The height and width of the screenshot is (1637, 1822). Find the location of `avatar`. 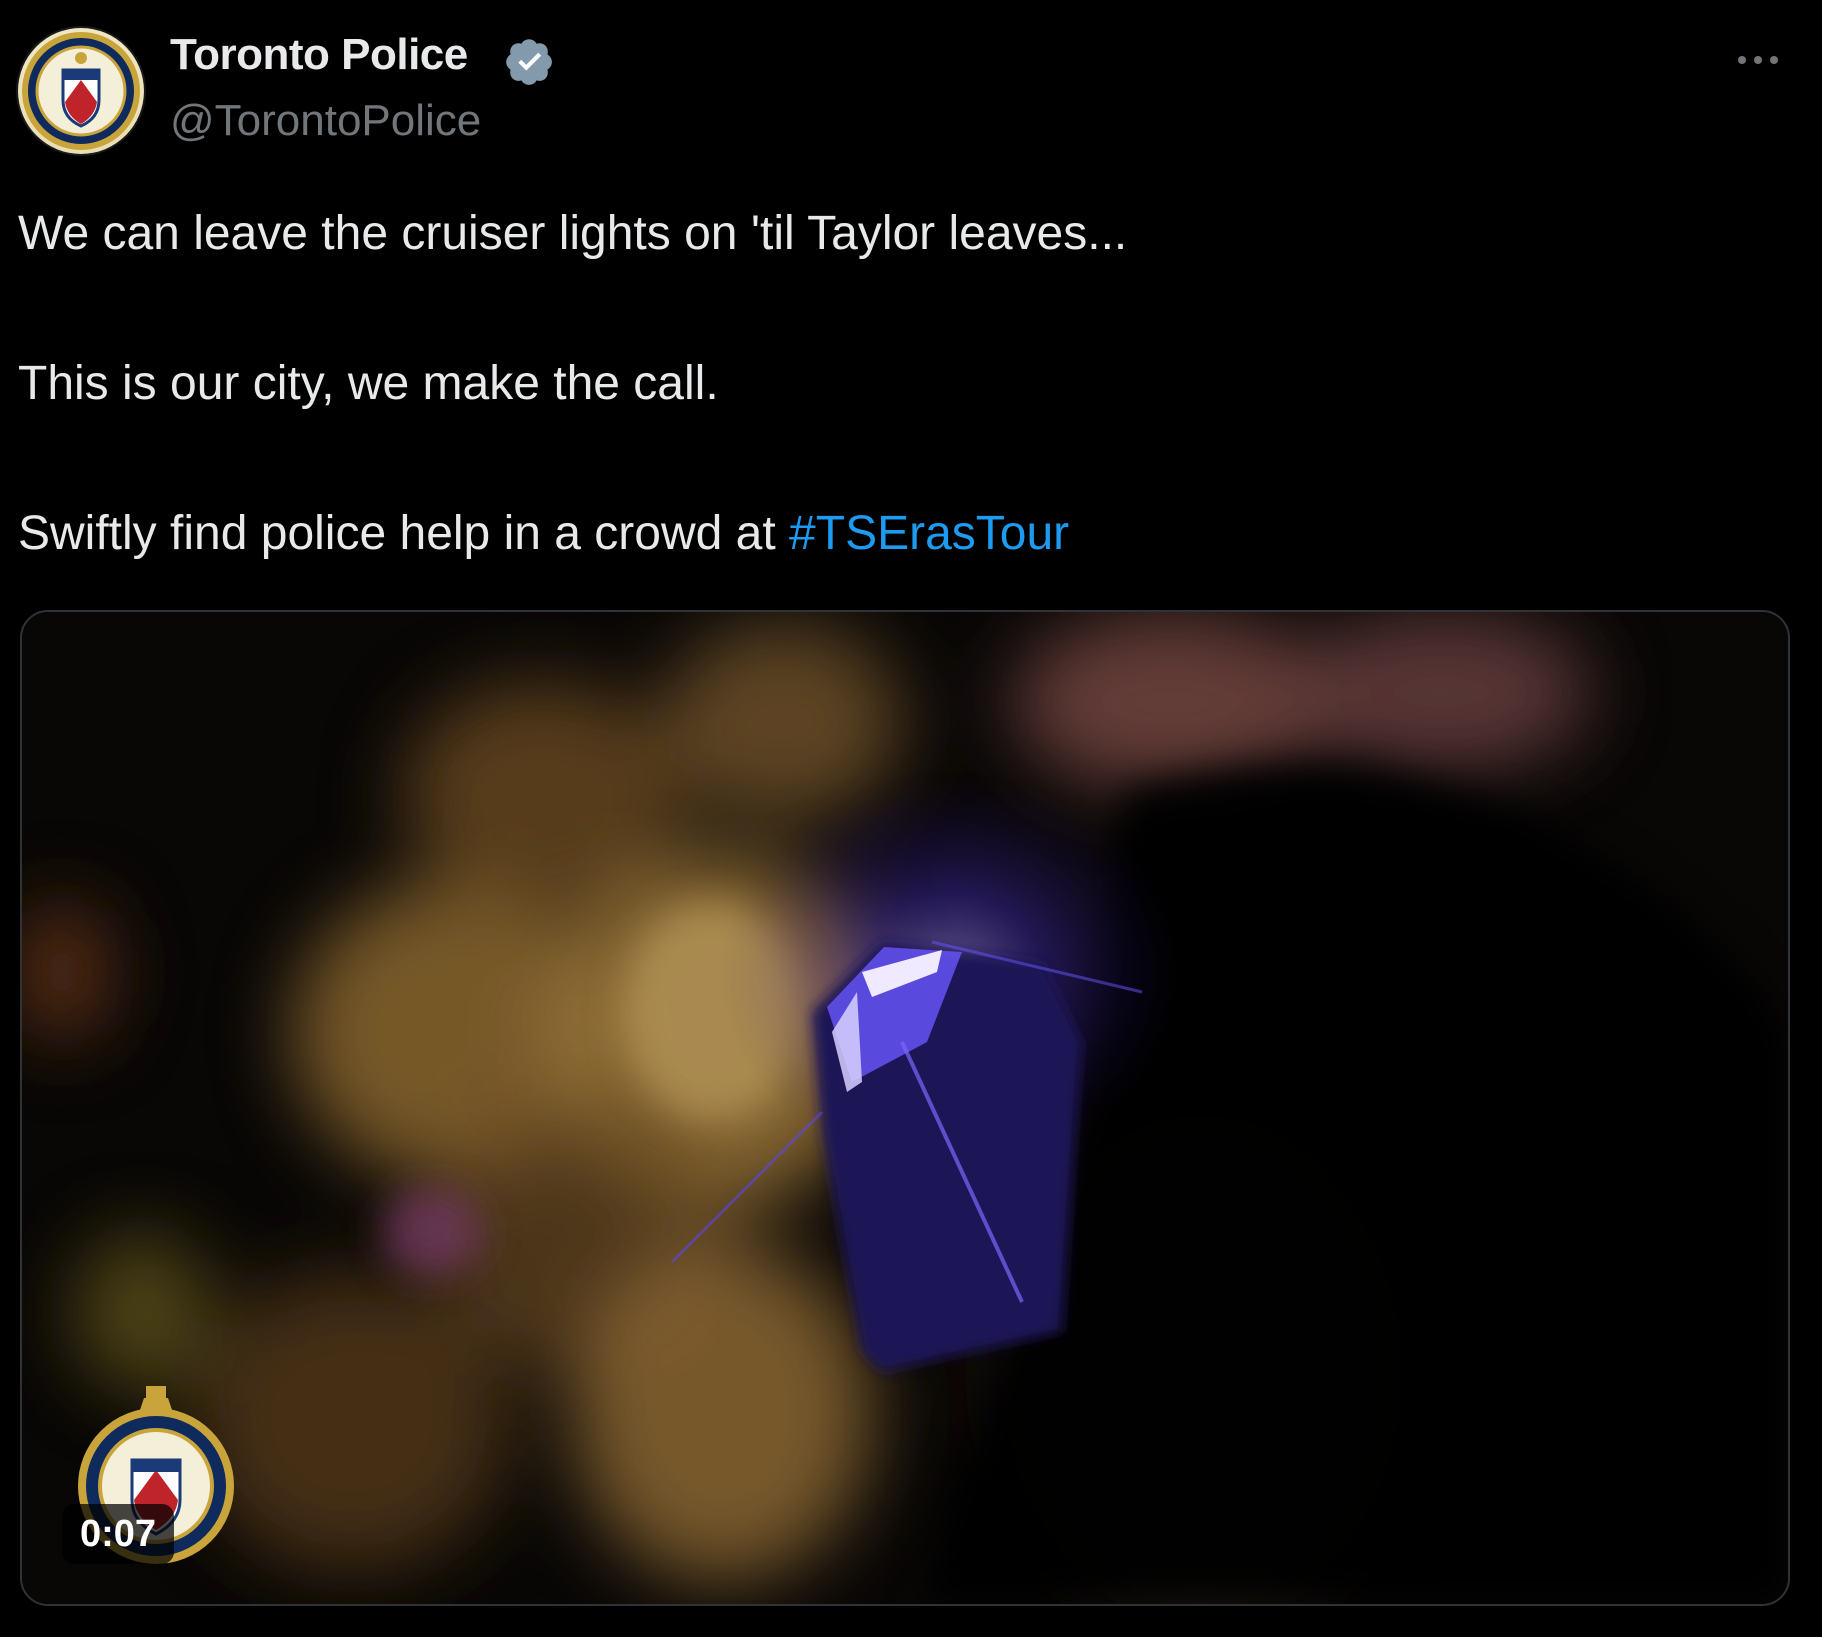

avatar is located at coordinates (81, 91).